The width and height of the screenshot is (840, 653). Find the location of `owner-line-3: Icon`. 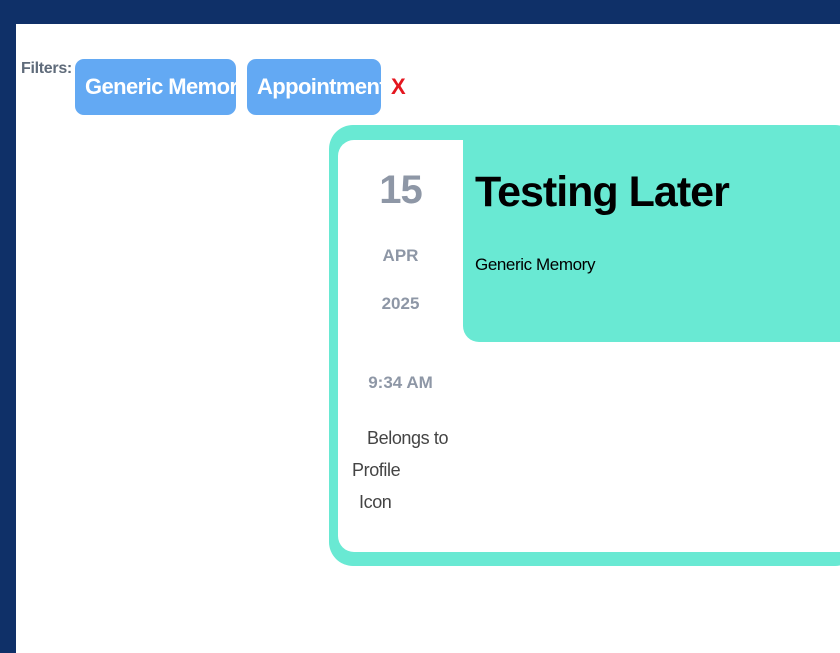

owner-line-3: Icon is located at coordinates (375, 502).